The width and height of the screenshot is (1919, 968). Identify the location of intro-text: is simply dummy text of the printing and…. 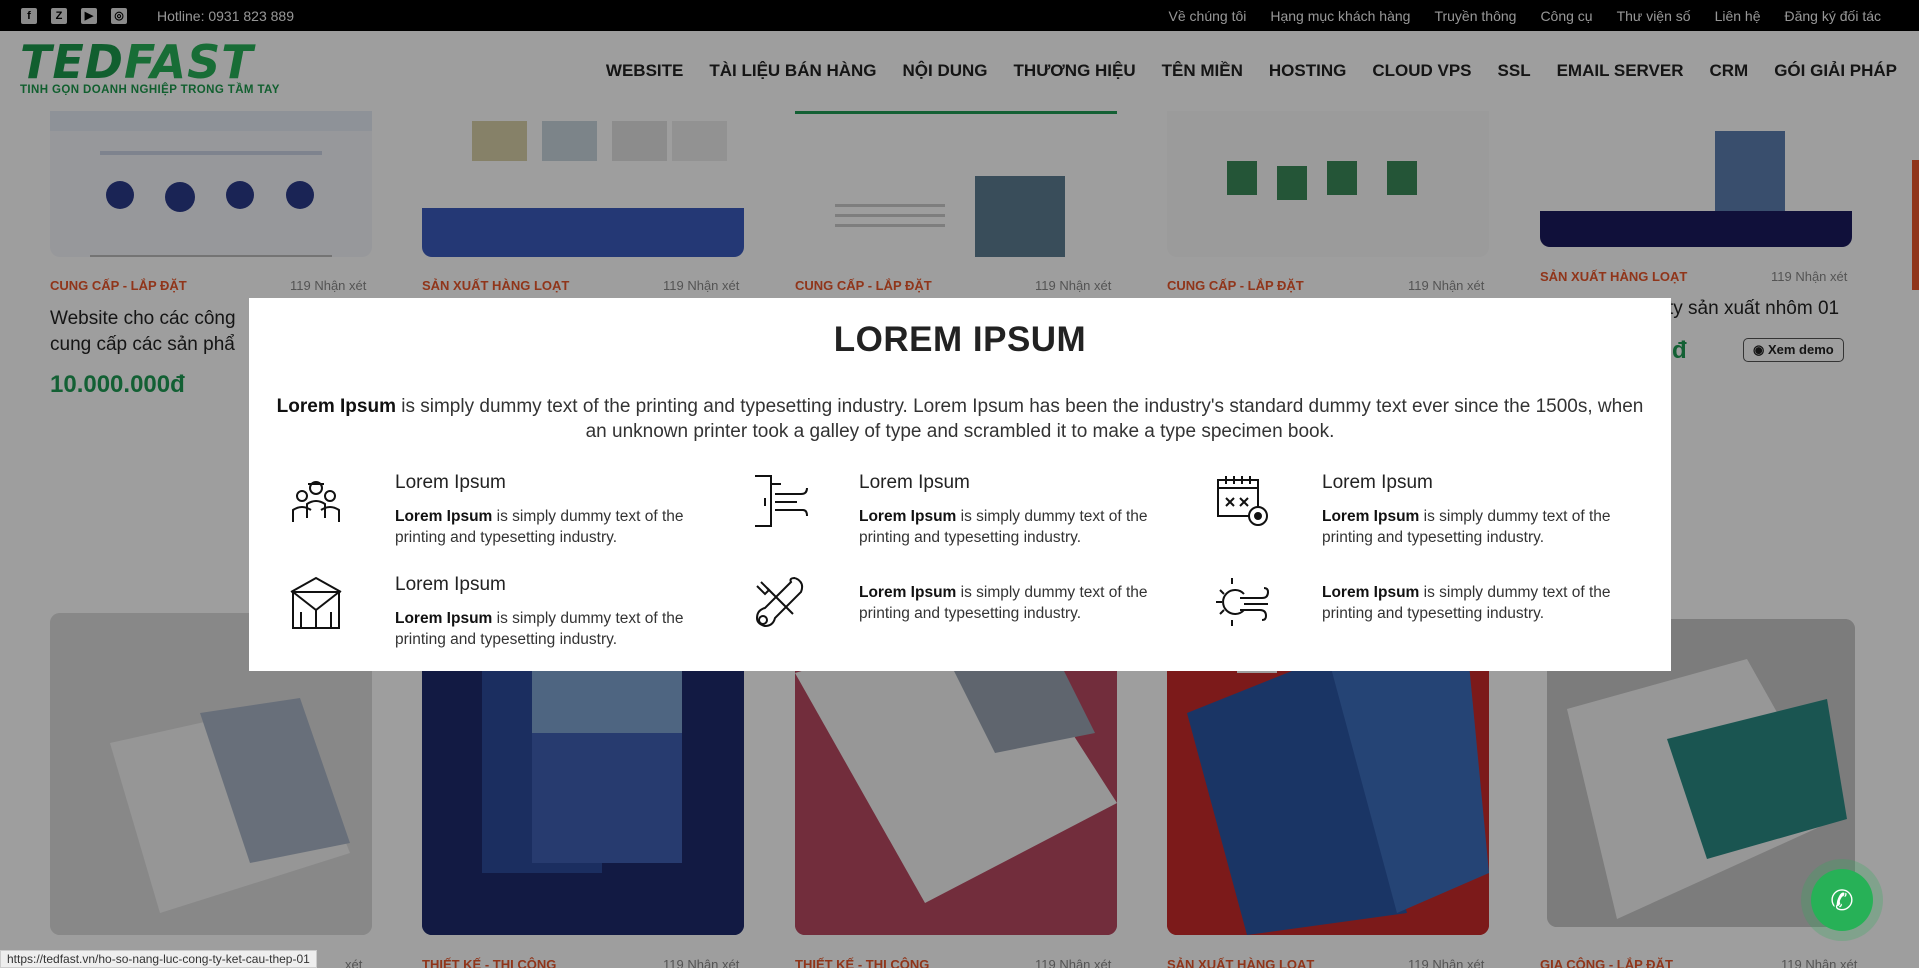
(1019, 419).